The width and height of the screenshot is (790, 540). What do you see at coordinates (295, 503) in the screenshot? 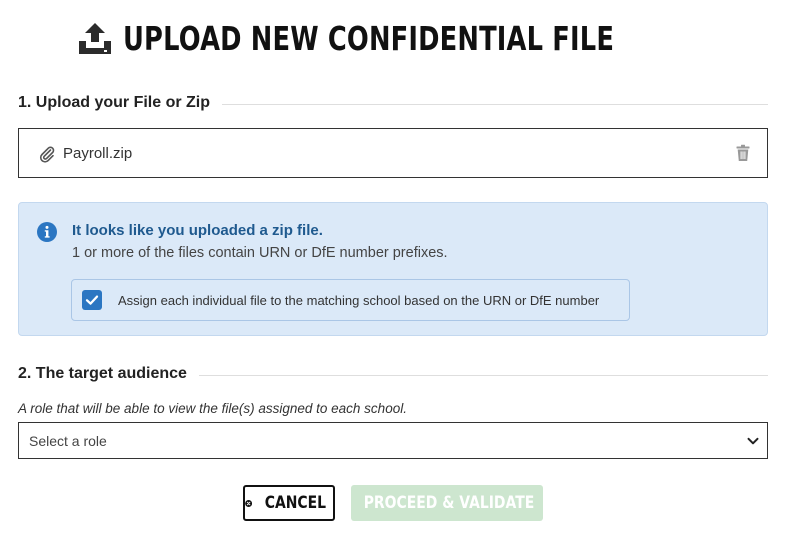
I see `cancel-button-label: CANCEL` at bounding box center [295, 503].